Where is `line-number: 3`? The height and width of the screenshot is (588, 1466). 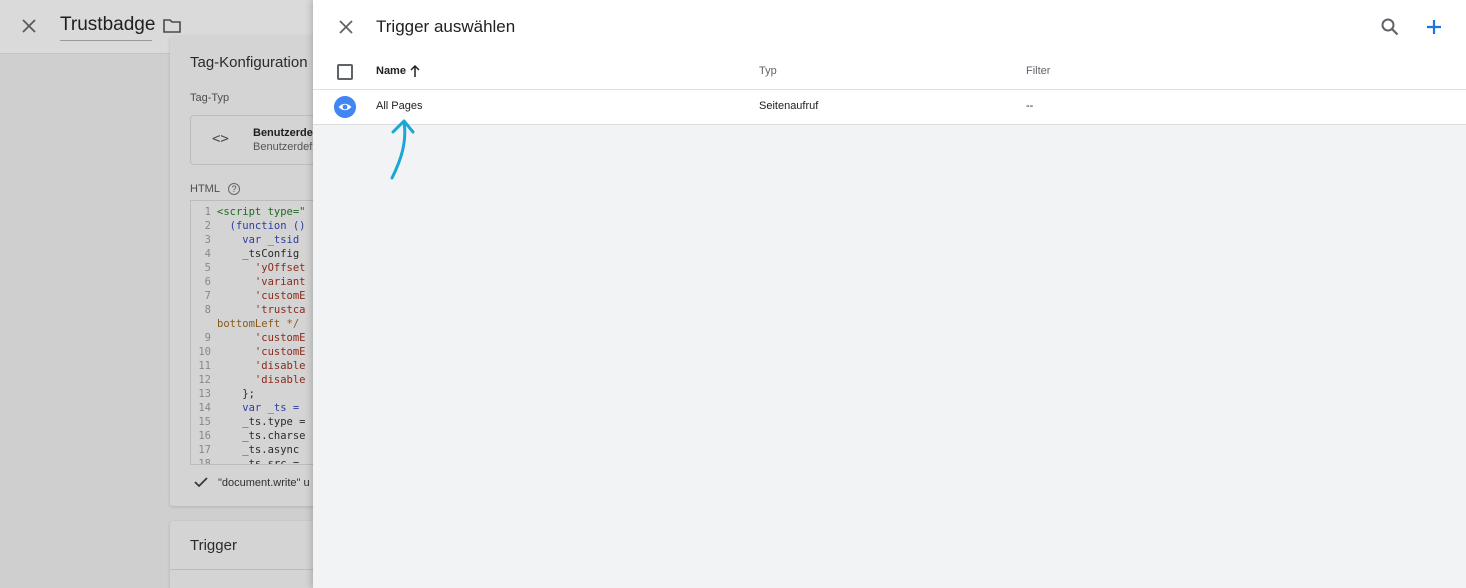
line-number: 3 is located at coordinates (207, 240).